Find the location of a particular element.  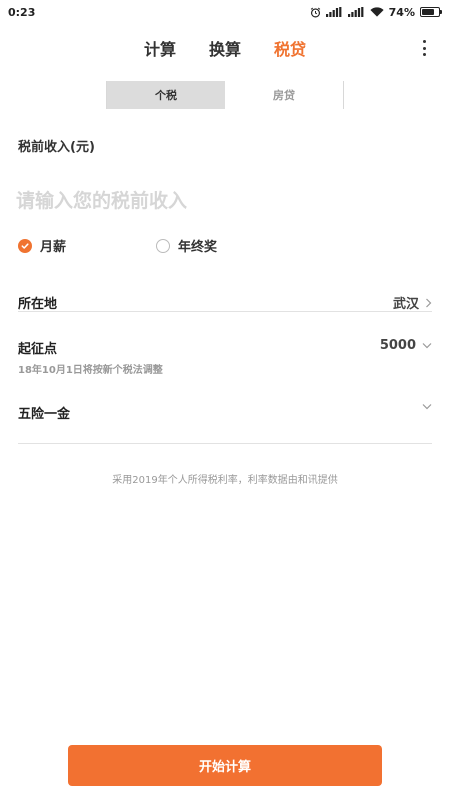

tab-convert: 换算 is located at coordinates (225, 48).